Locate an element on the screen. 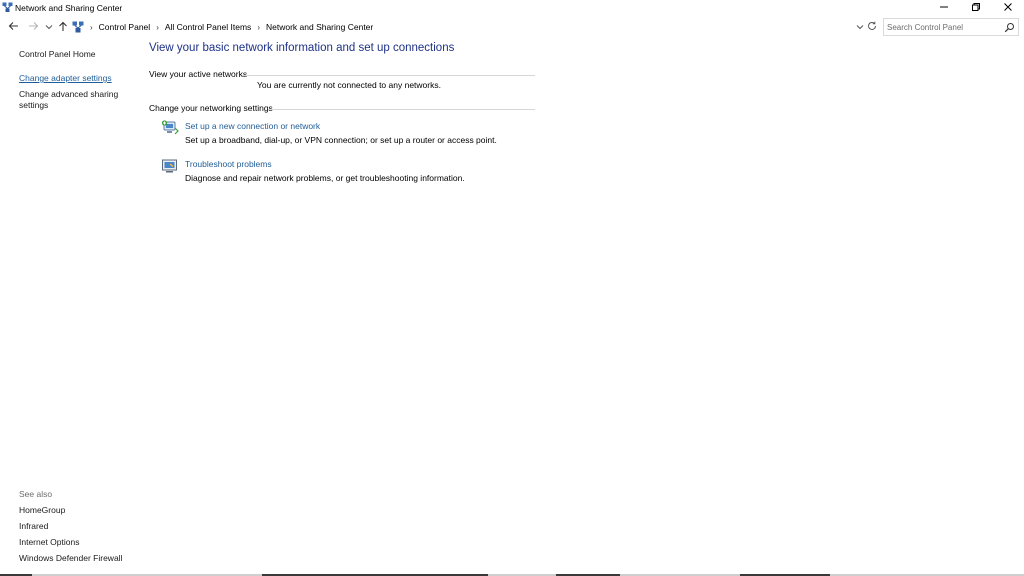 This screenshot has height=576, width=1024. title-bar: Network and Sharing Center is located at coordinates (512, 8).